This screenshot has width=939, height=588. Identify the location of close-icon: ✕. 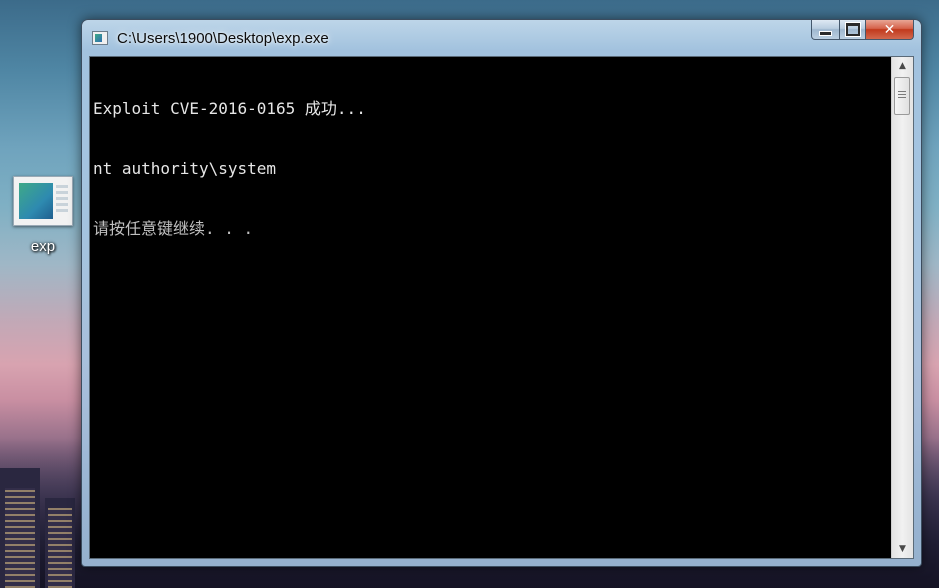
(889, 29).